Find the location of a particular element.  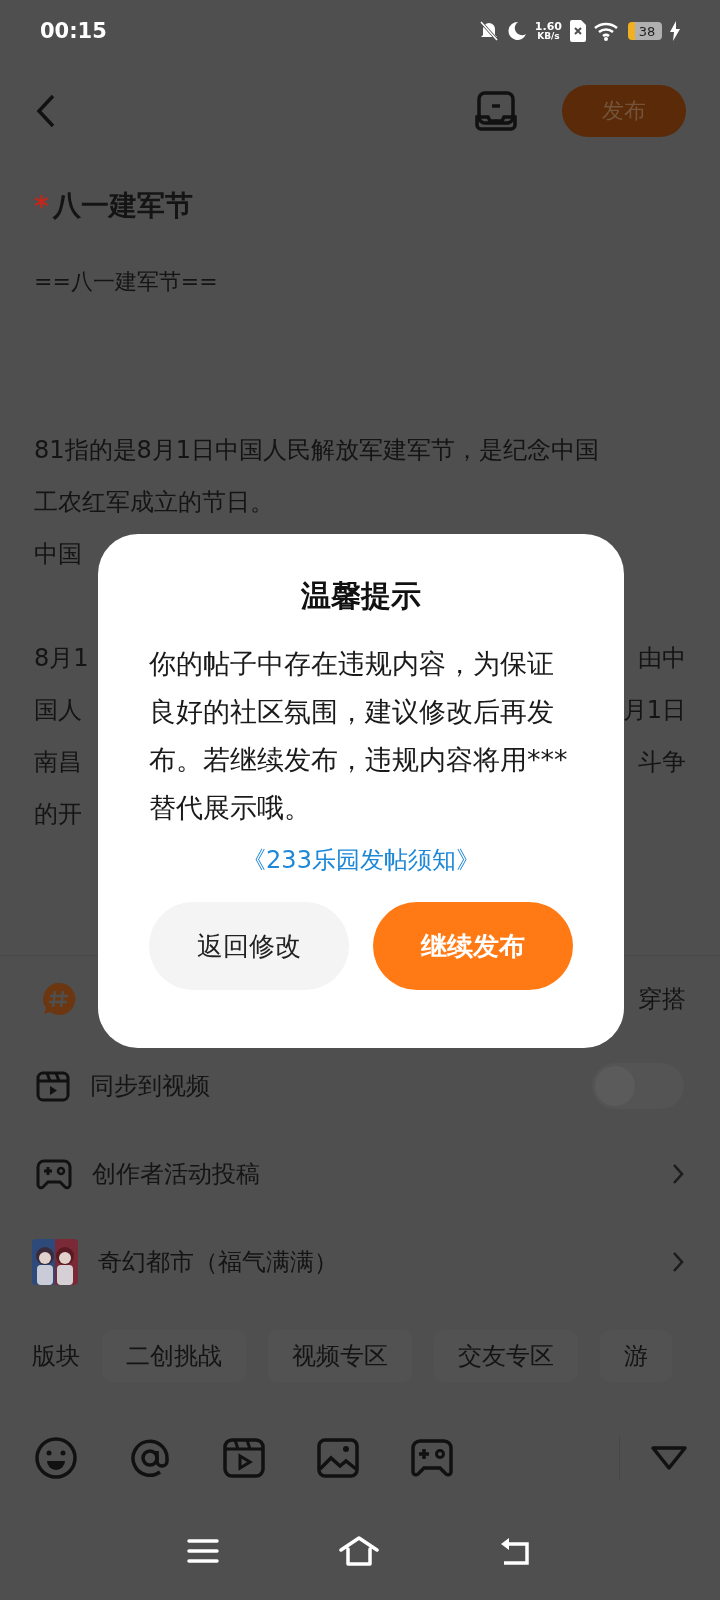

video-icon is located at coordinates (244, 1458).